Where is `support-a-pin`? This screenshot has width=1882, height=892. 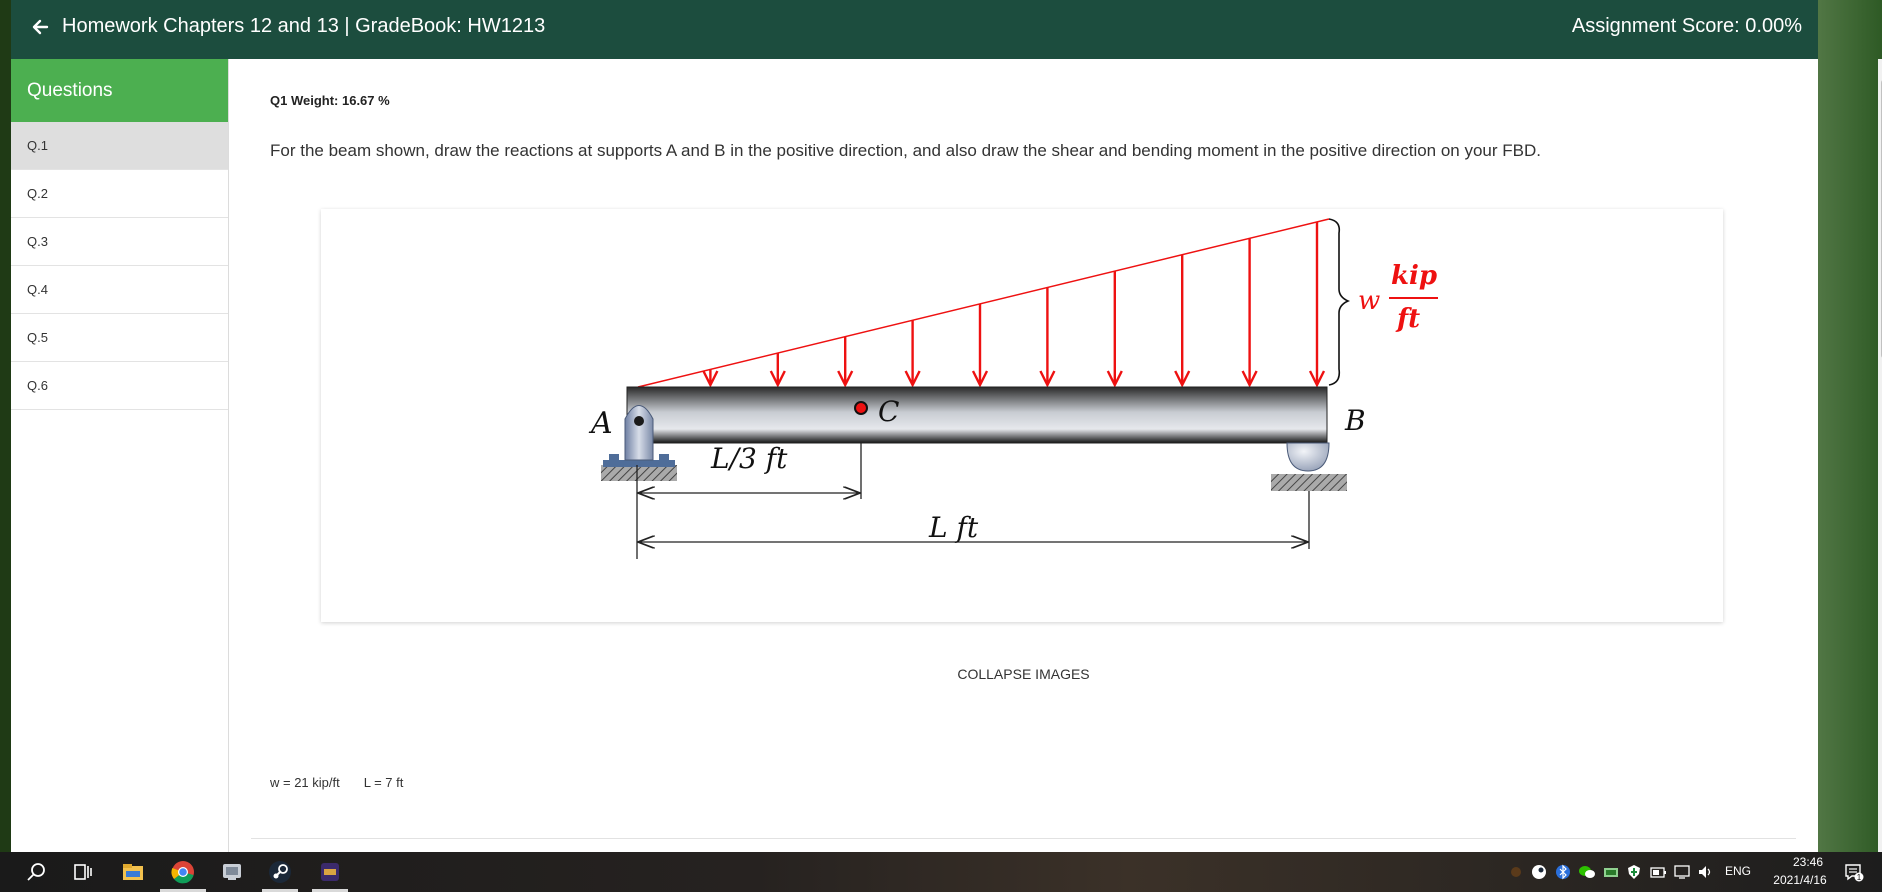
support-a-pin is located at coordinates (639, 433).